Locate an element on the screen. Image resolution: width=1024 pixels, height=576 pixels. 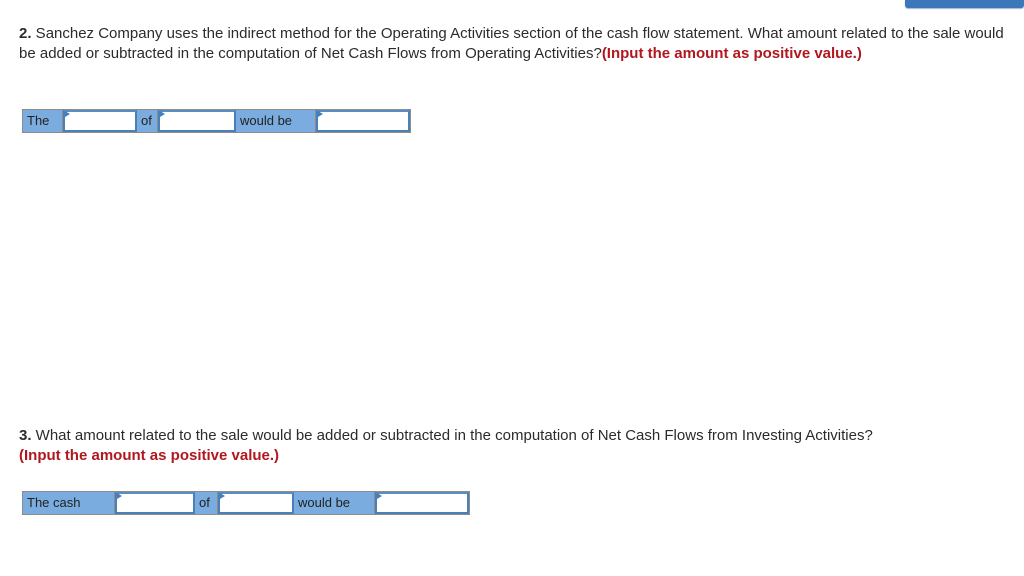
answer-row-investing: The cash of would be is located at coordinates (246, 503).